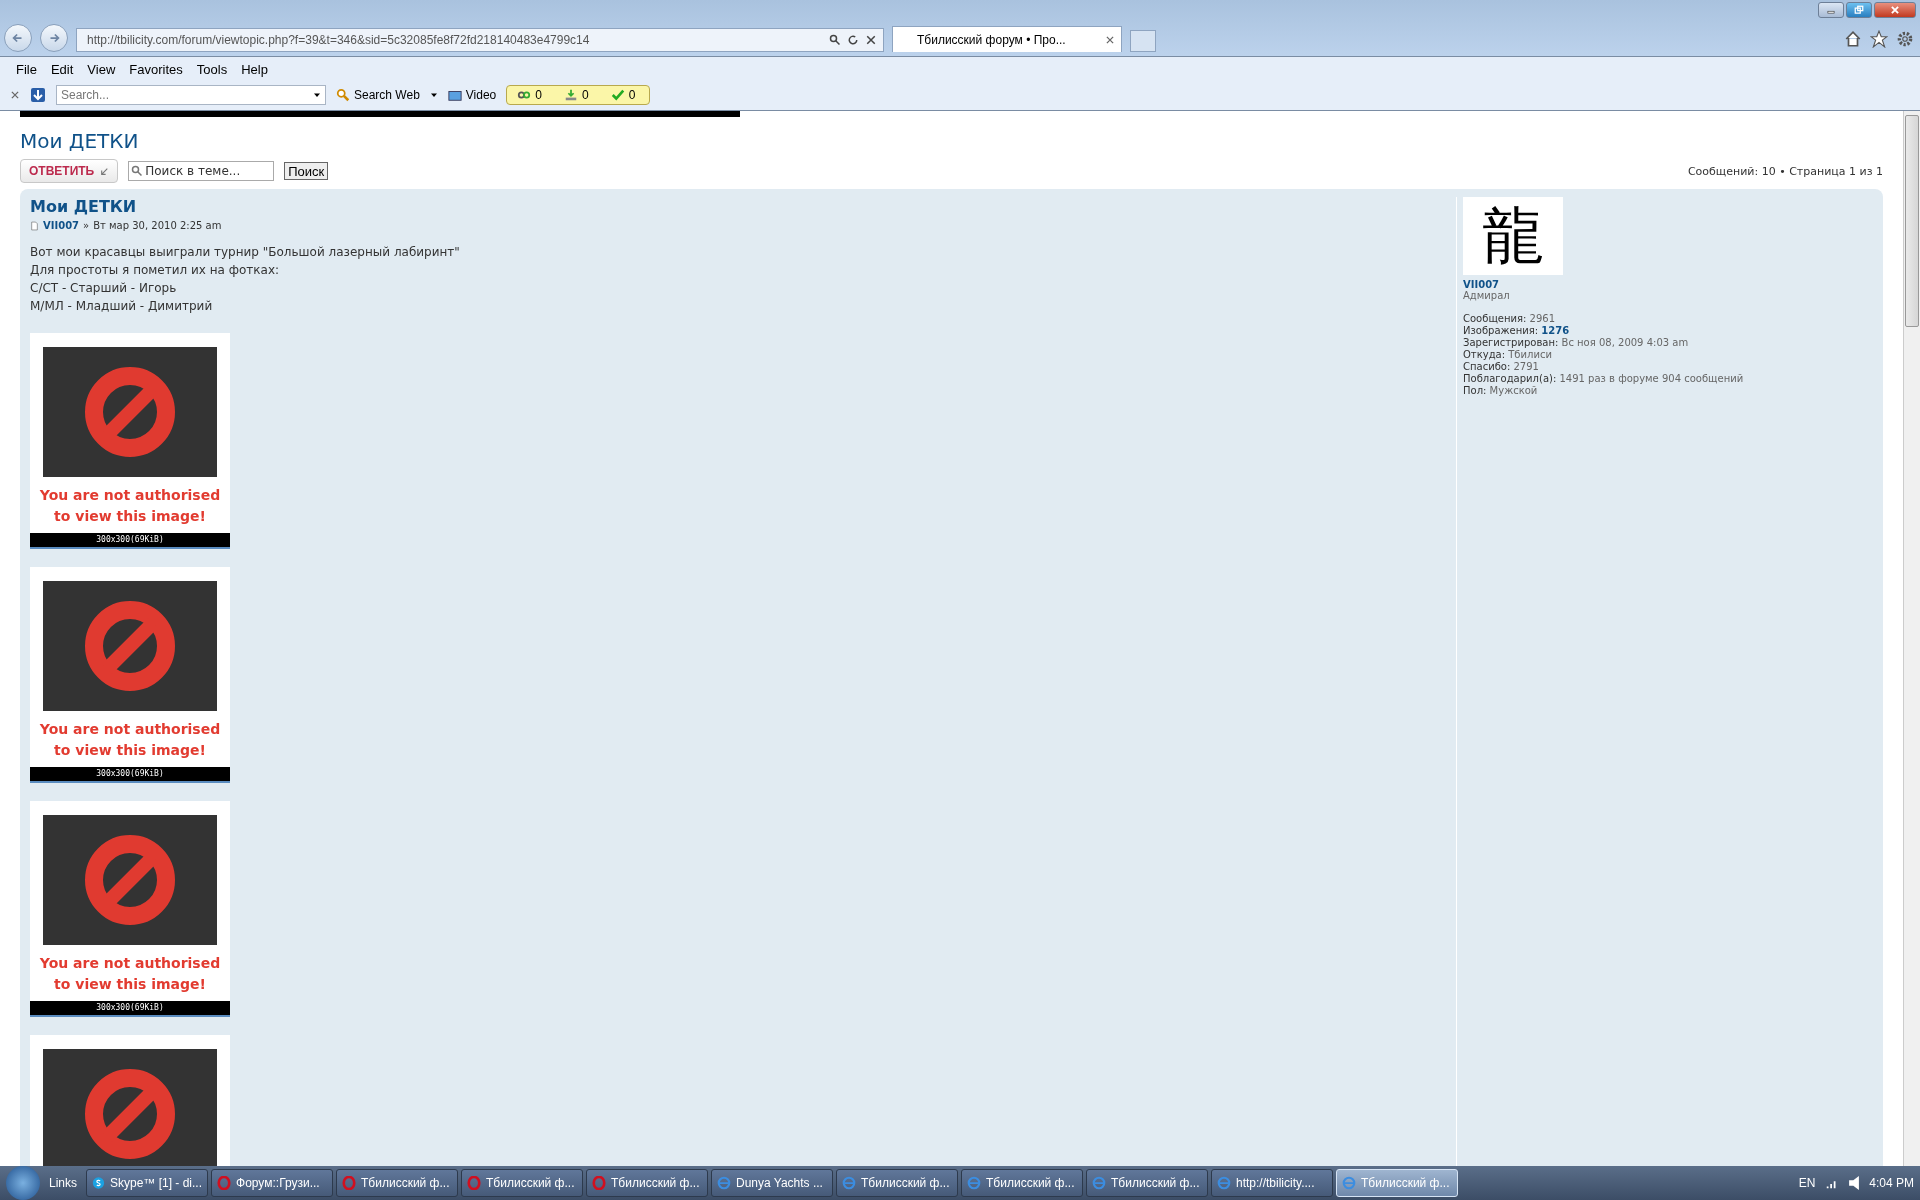 The width and height of the screenshot is (1920, 1200). What do you see at coordinates (54, 38) in the screenshot?
I see `forward-button` at bounding box center [54, 38].